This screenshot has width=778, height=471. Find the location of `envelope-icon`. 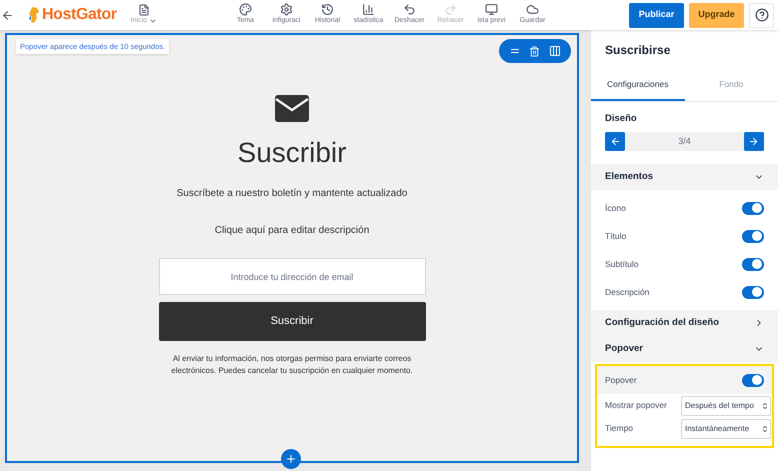

envelope-icon is located at coordinates (292, 108).